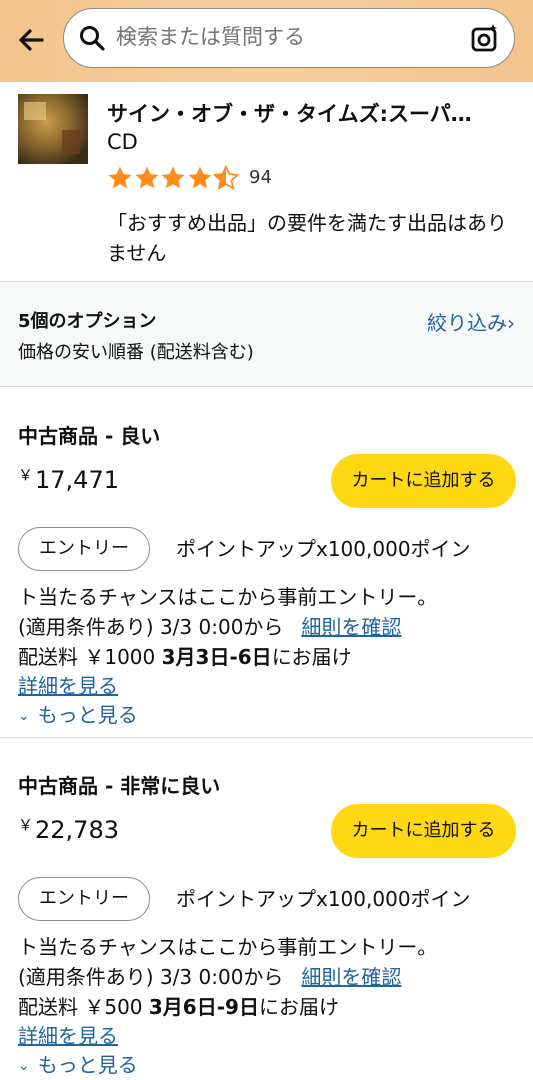 The image size is (533, 1080). Describe the element at coordinates (83, 1007) in the screenshot. I see `shipping-fee: 配送料 ￥500` at that location.